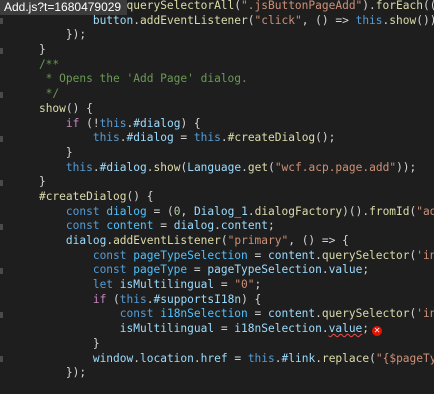 Image resolution: width=434 pixels, height=394 pixels. What do you see at coordinates (278, 329) in the screenshot?
I see `code-token: i18nSelection` at bounding box center [278, 329].